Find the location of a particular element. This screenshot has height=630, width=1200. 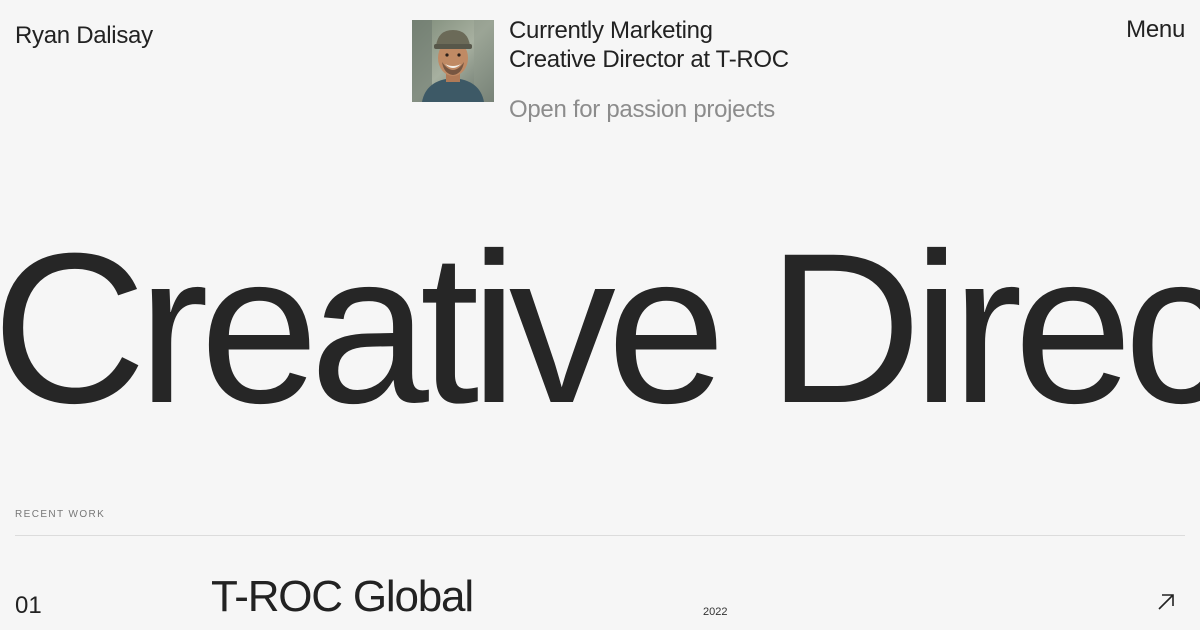

avatar-photo is located at coordinates (453, 61).